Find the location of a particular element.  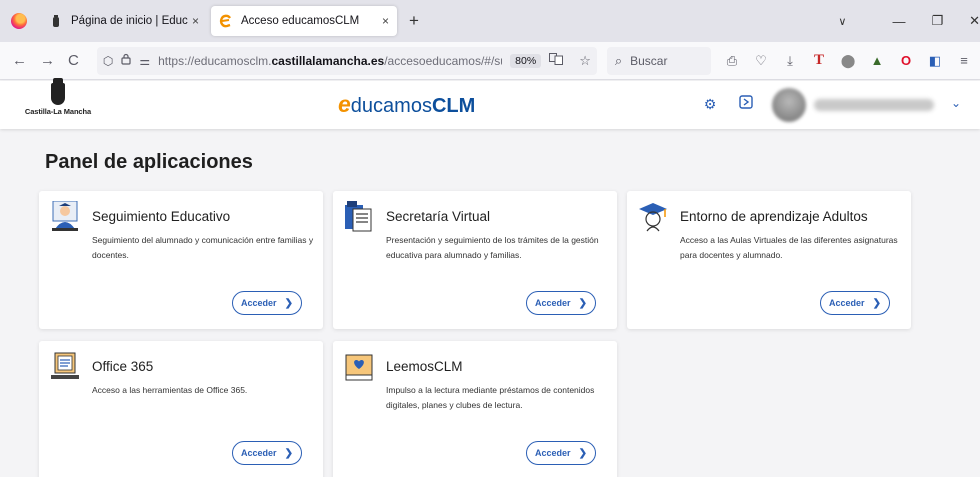

bookmark-star-icon: ☆ is located at coordinates (585, 61).